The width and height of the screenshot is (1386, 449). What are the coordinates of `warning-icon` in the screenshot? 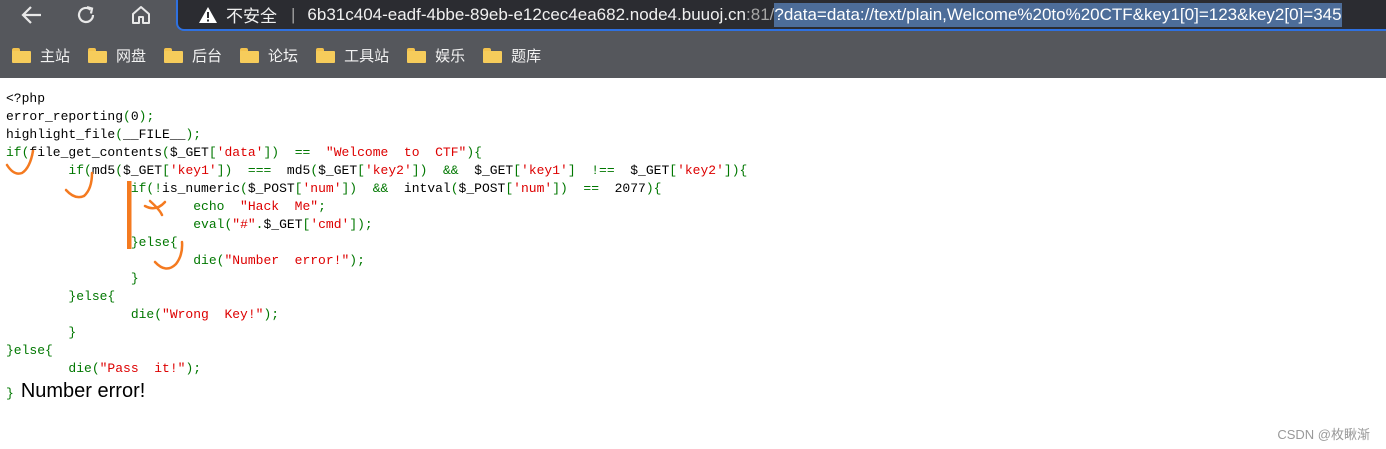 It's located at (208, 15).